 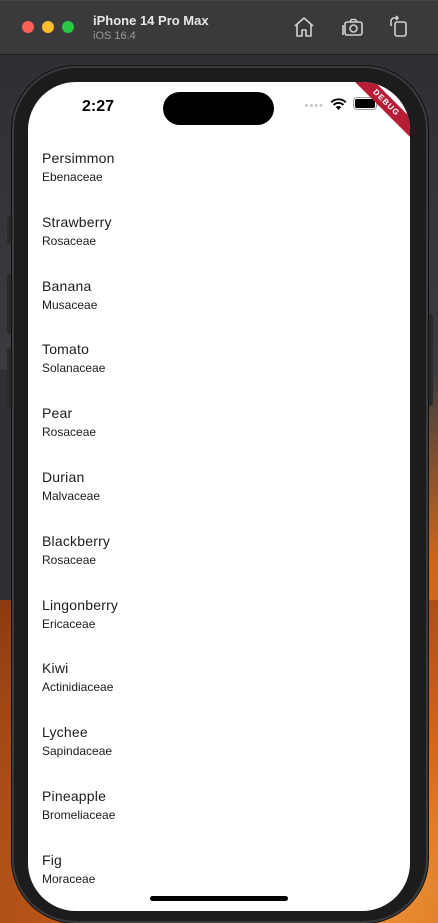 I want to click on fruit-name: Strawberry, so click(x=77, y=221).